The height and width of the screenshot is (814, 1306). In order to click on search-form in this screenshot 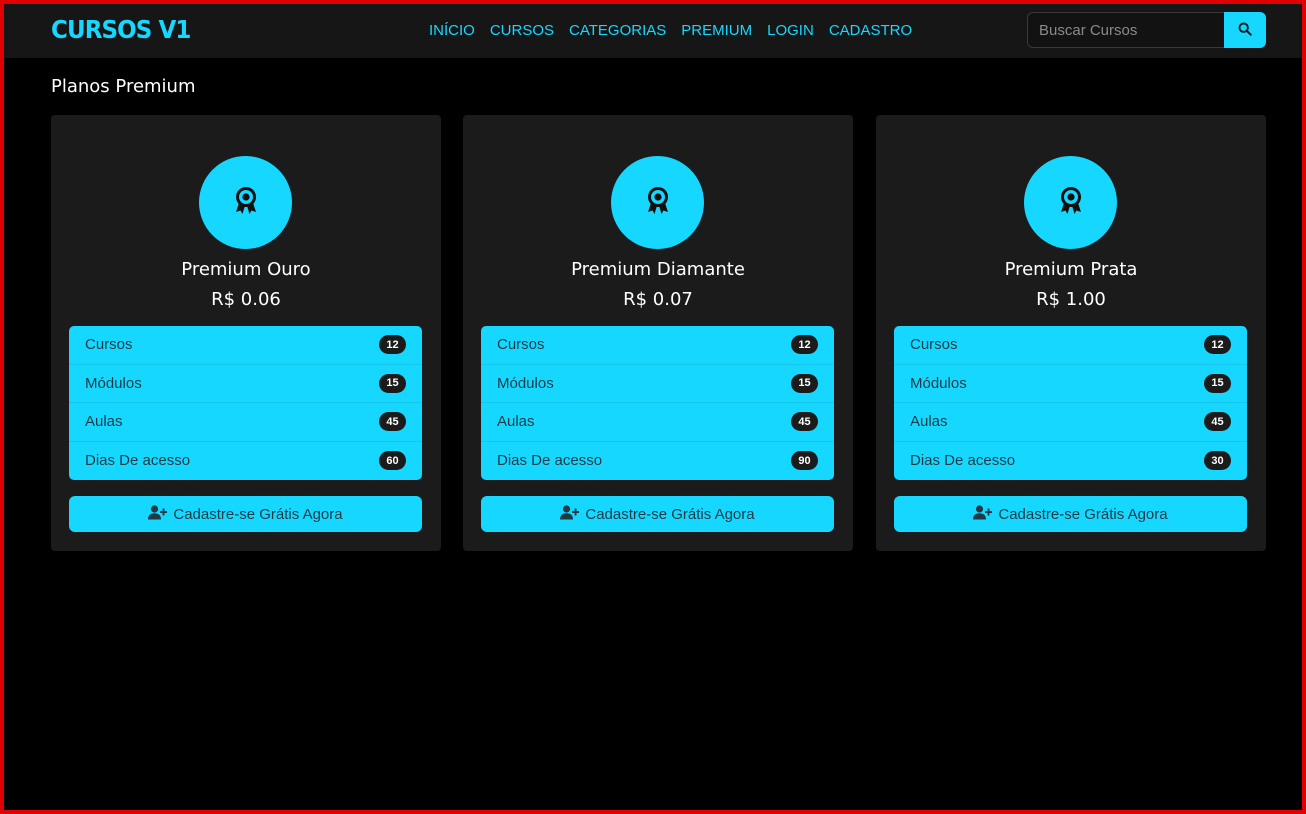, I will do `click(1146, 30)`.